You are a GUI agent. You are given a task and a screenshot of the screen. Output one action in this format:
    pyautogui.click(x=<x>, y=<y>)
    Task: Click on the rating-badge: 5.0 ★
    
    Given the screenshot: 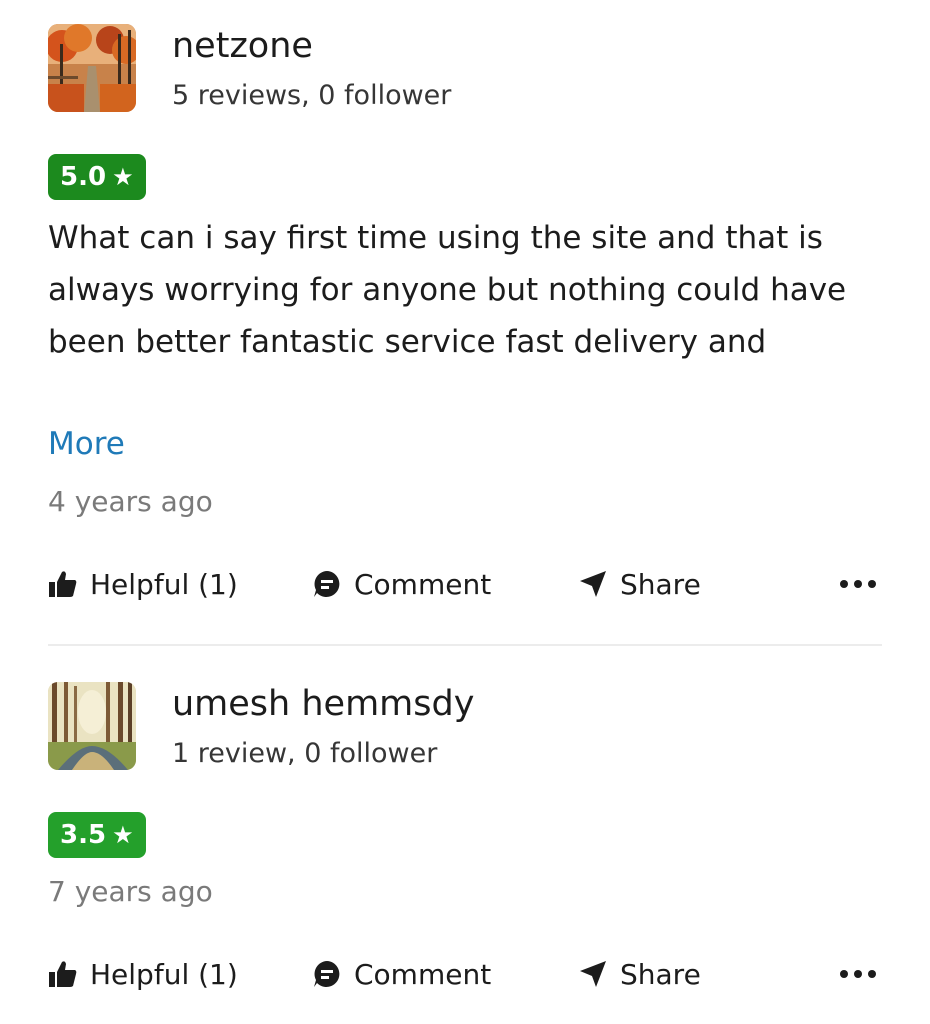 What is the action you would take?
    pyautogui.click(x=97, y=177)
    